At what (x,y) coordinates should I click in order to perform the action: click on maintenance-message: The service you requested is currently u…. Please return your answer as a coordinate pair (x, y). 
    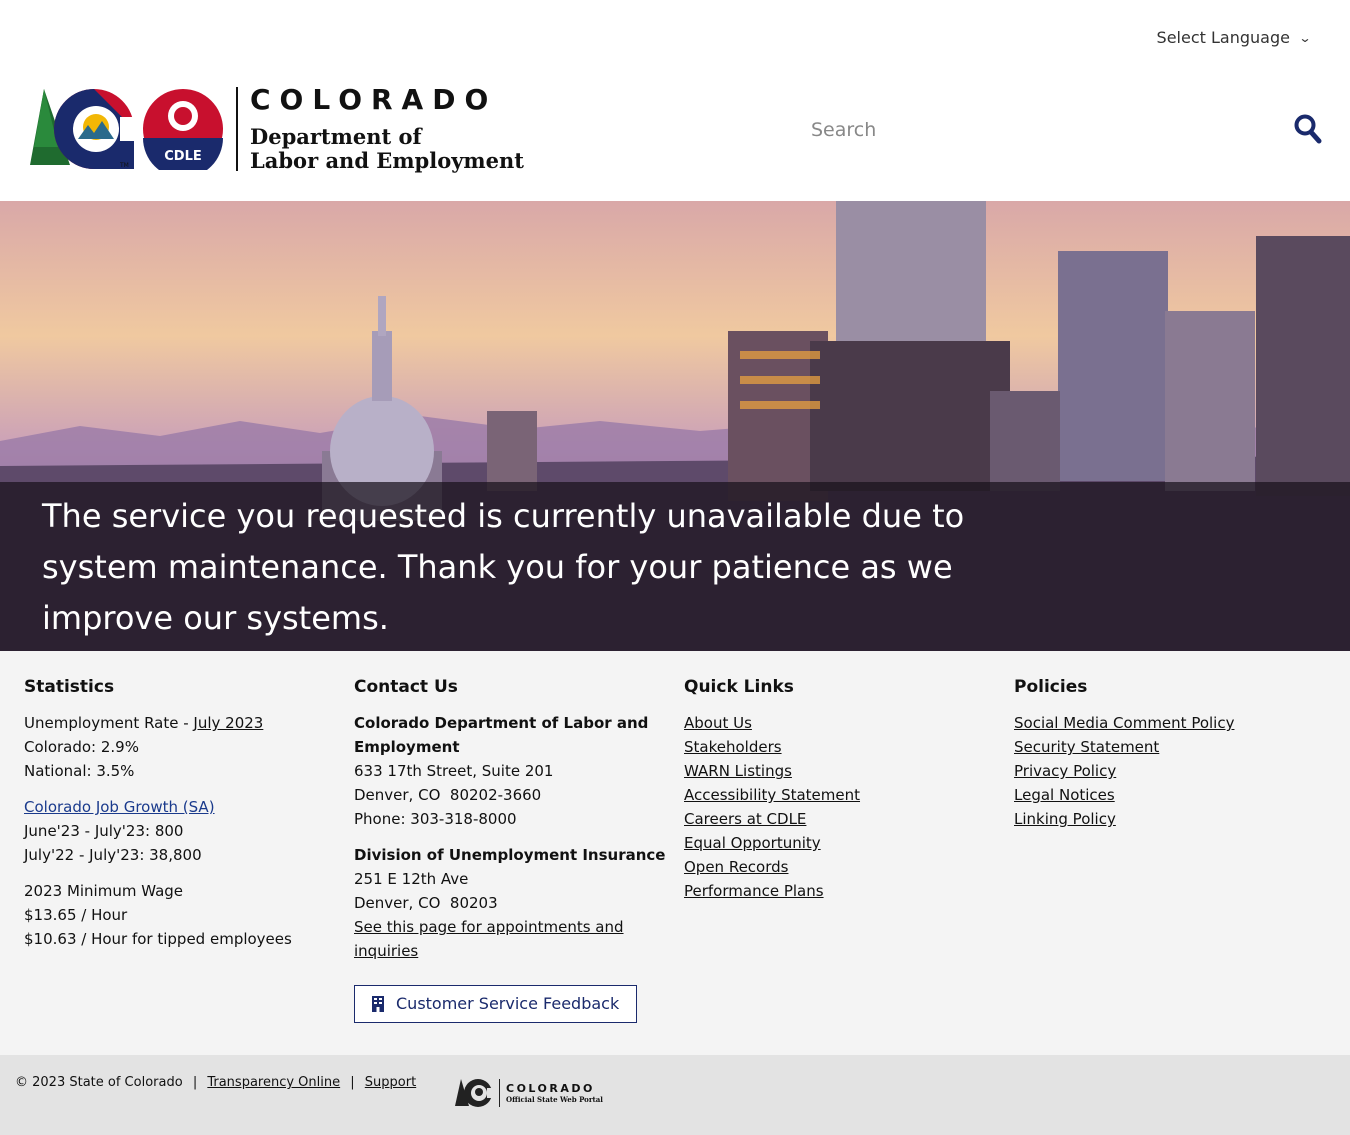
    Looking at the image, I should click on (503, 567).